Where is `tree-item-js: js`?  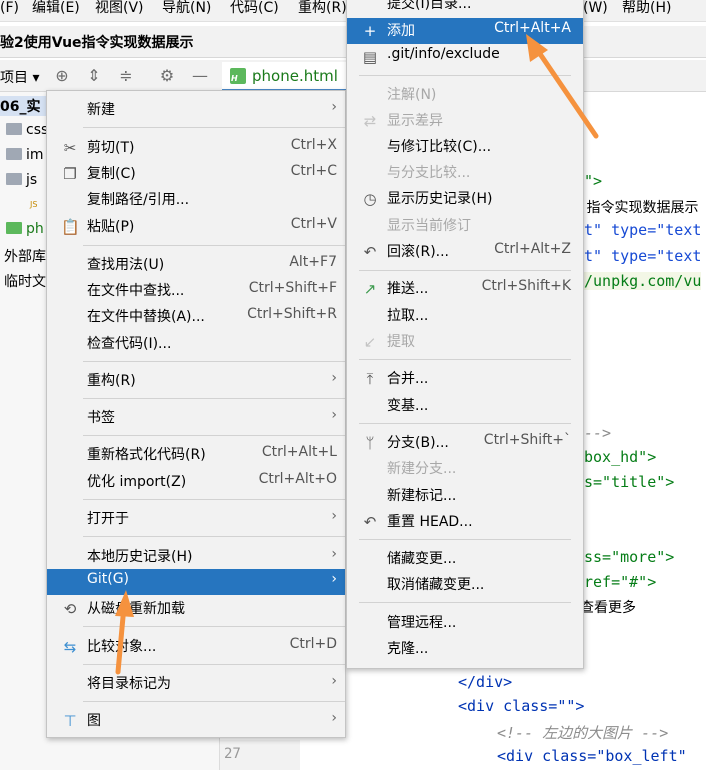 tree-item-js: js is located at coordinates (21, 180).